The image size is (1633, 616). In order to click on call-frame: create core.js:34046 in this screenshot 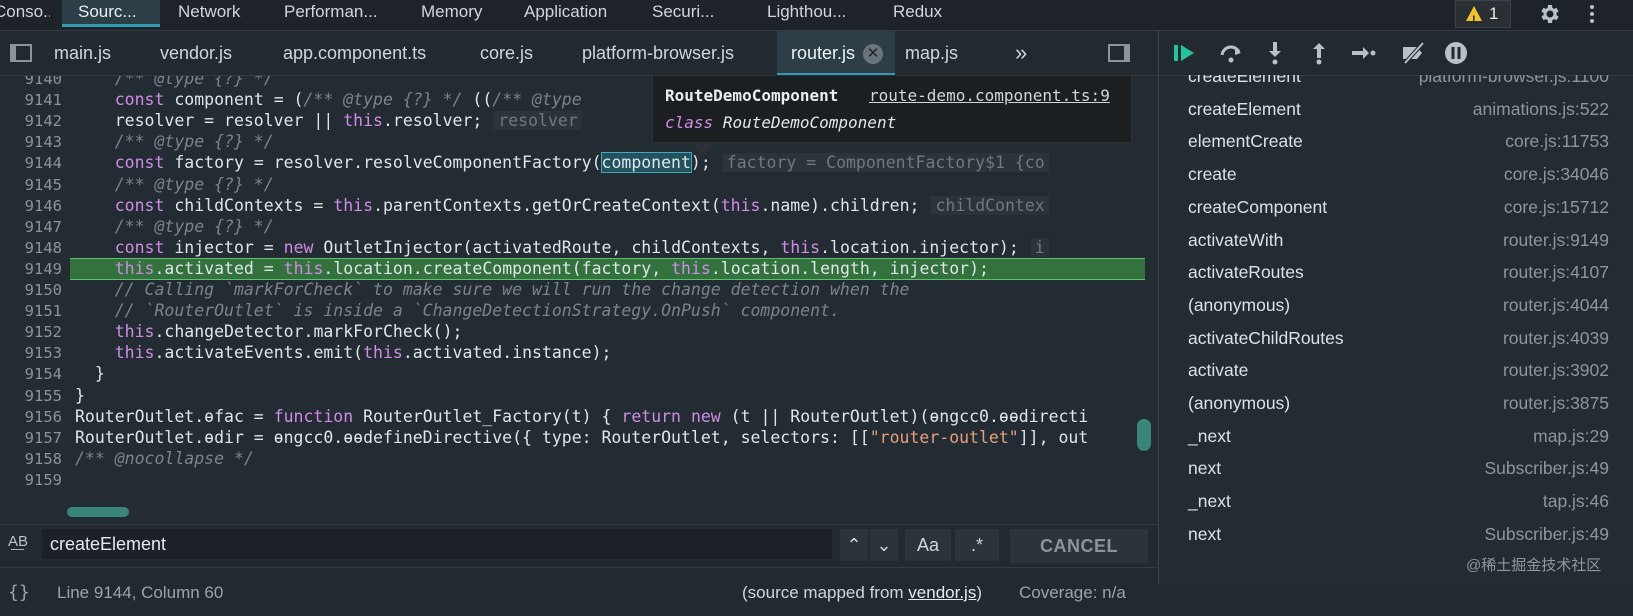, I will do `click(1396, 174)`.